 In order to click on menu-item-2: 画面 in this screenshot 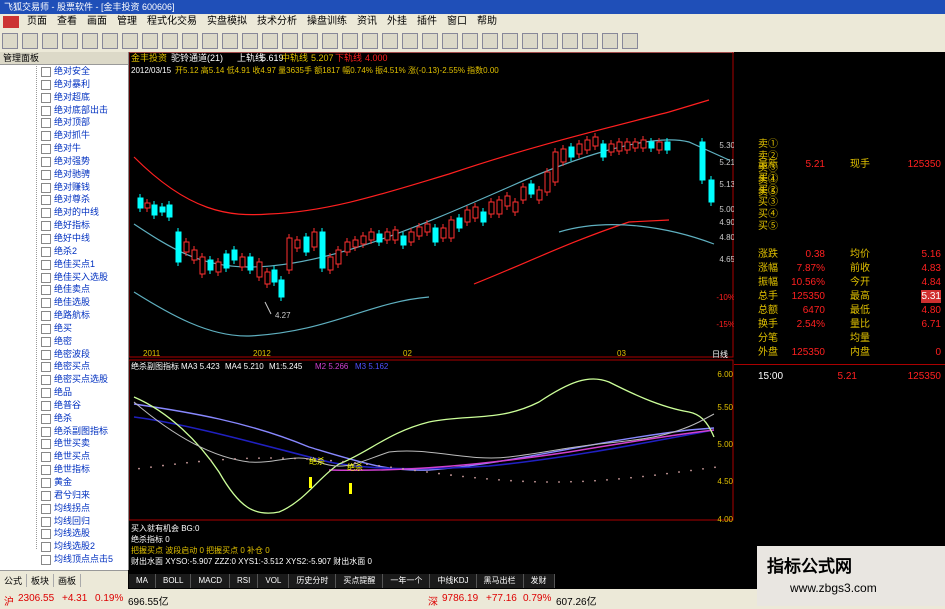, I will do `click(97, 22)`.